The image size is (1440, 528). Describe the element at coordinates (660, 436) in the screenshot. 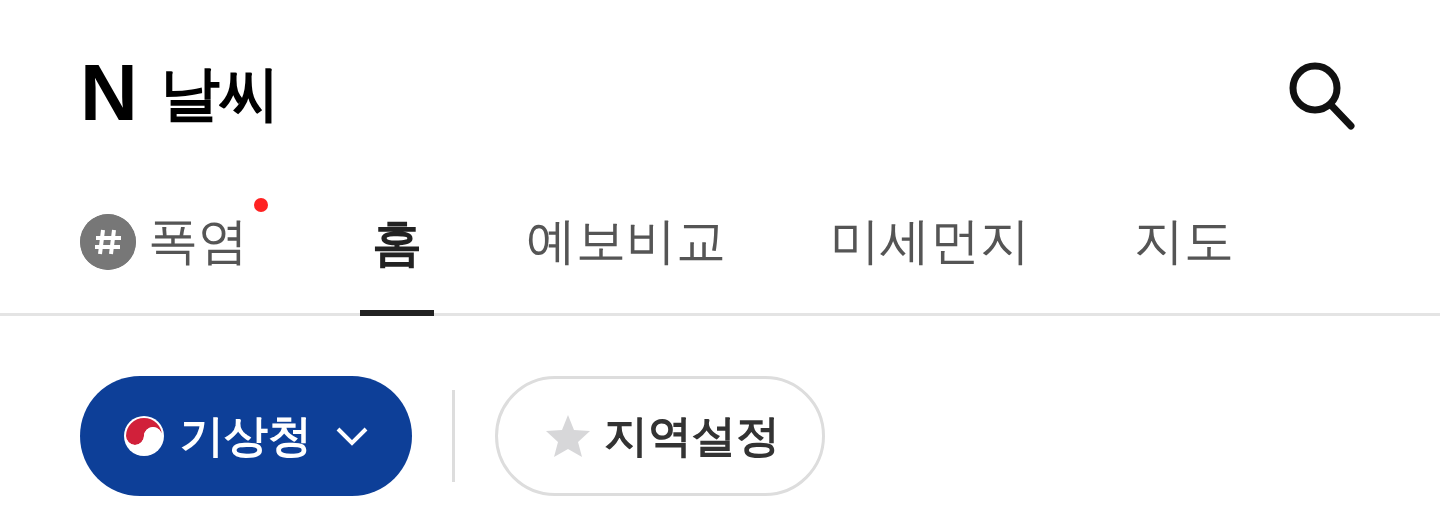

I see `region-setting-button: 지역설정` at that location.